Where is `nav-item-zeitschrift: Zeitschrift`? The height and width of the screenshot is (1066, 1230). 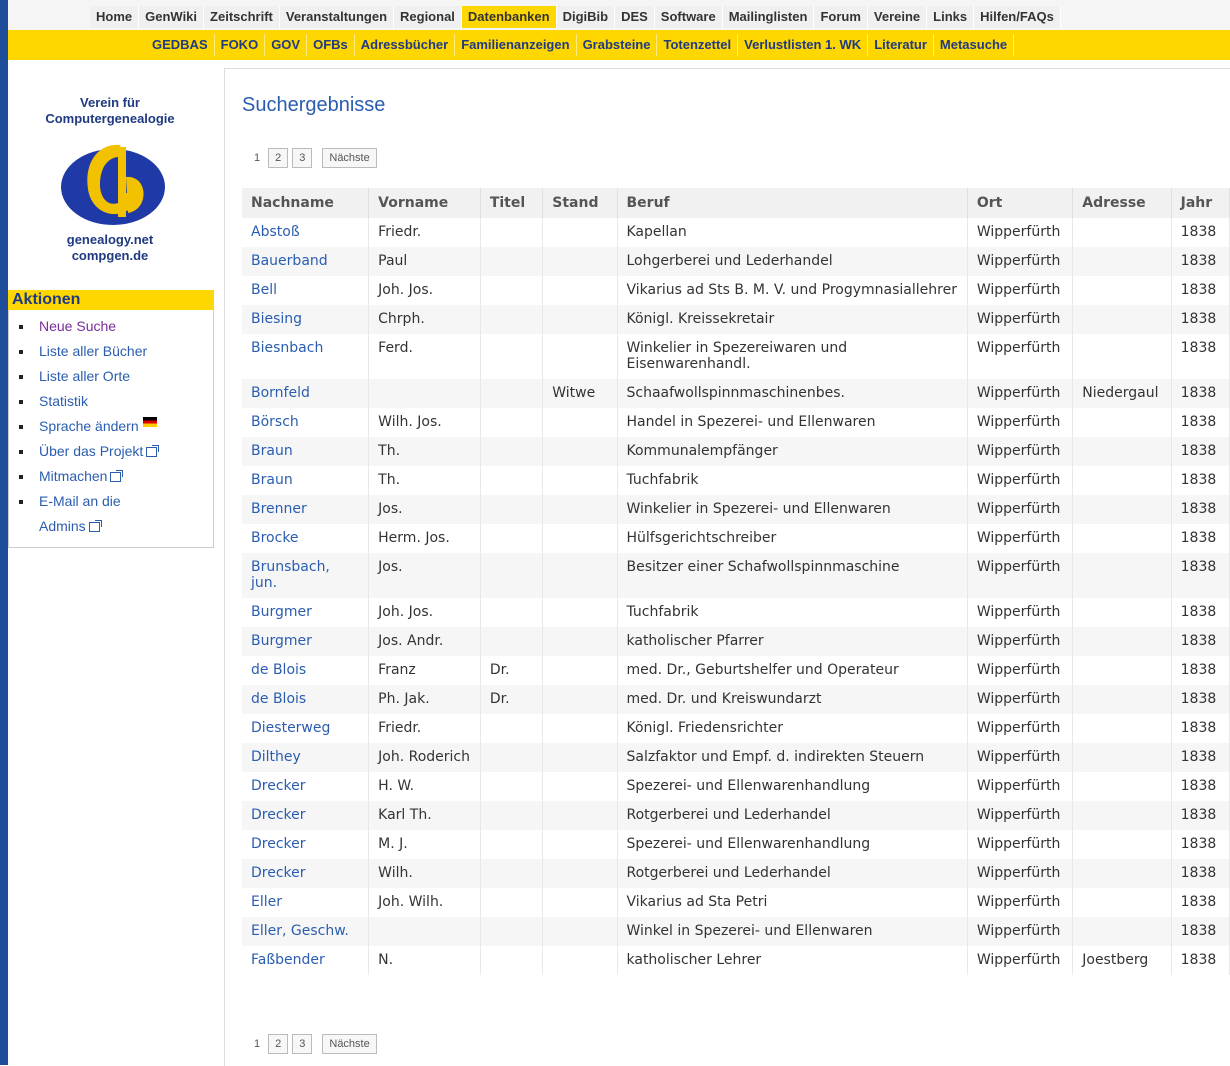 nav-item-zeitschrift: Zeitschrift is located at coordinates (242, 17).